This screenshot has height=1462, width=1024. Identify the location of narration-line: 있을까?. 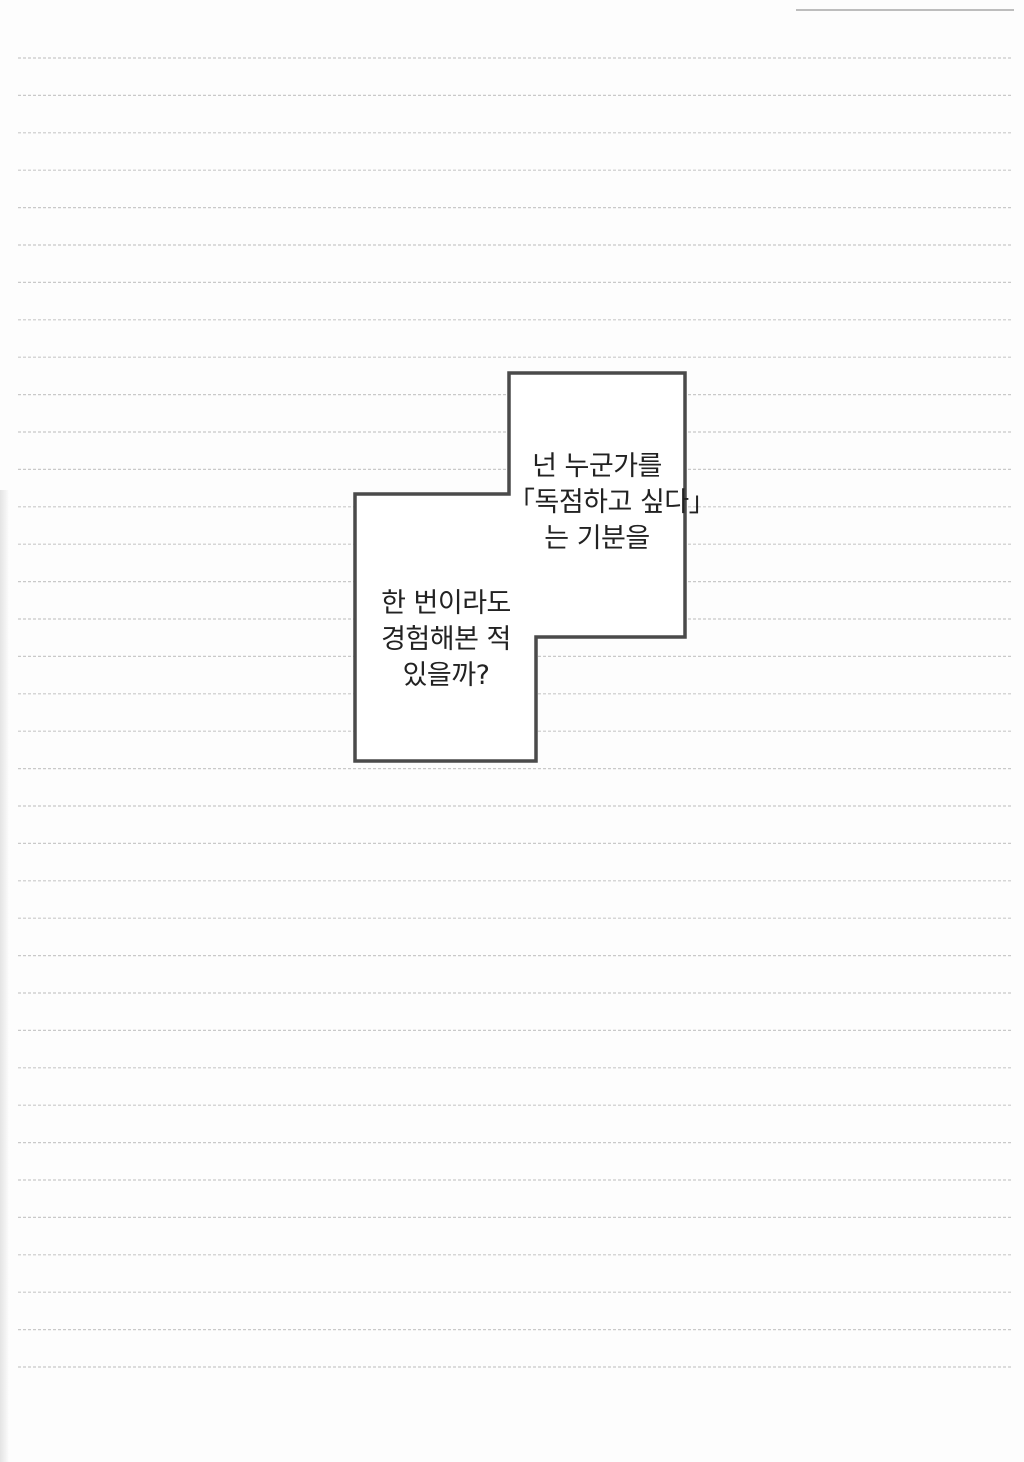
(446, 675).